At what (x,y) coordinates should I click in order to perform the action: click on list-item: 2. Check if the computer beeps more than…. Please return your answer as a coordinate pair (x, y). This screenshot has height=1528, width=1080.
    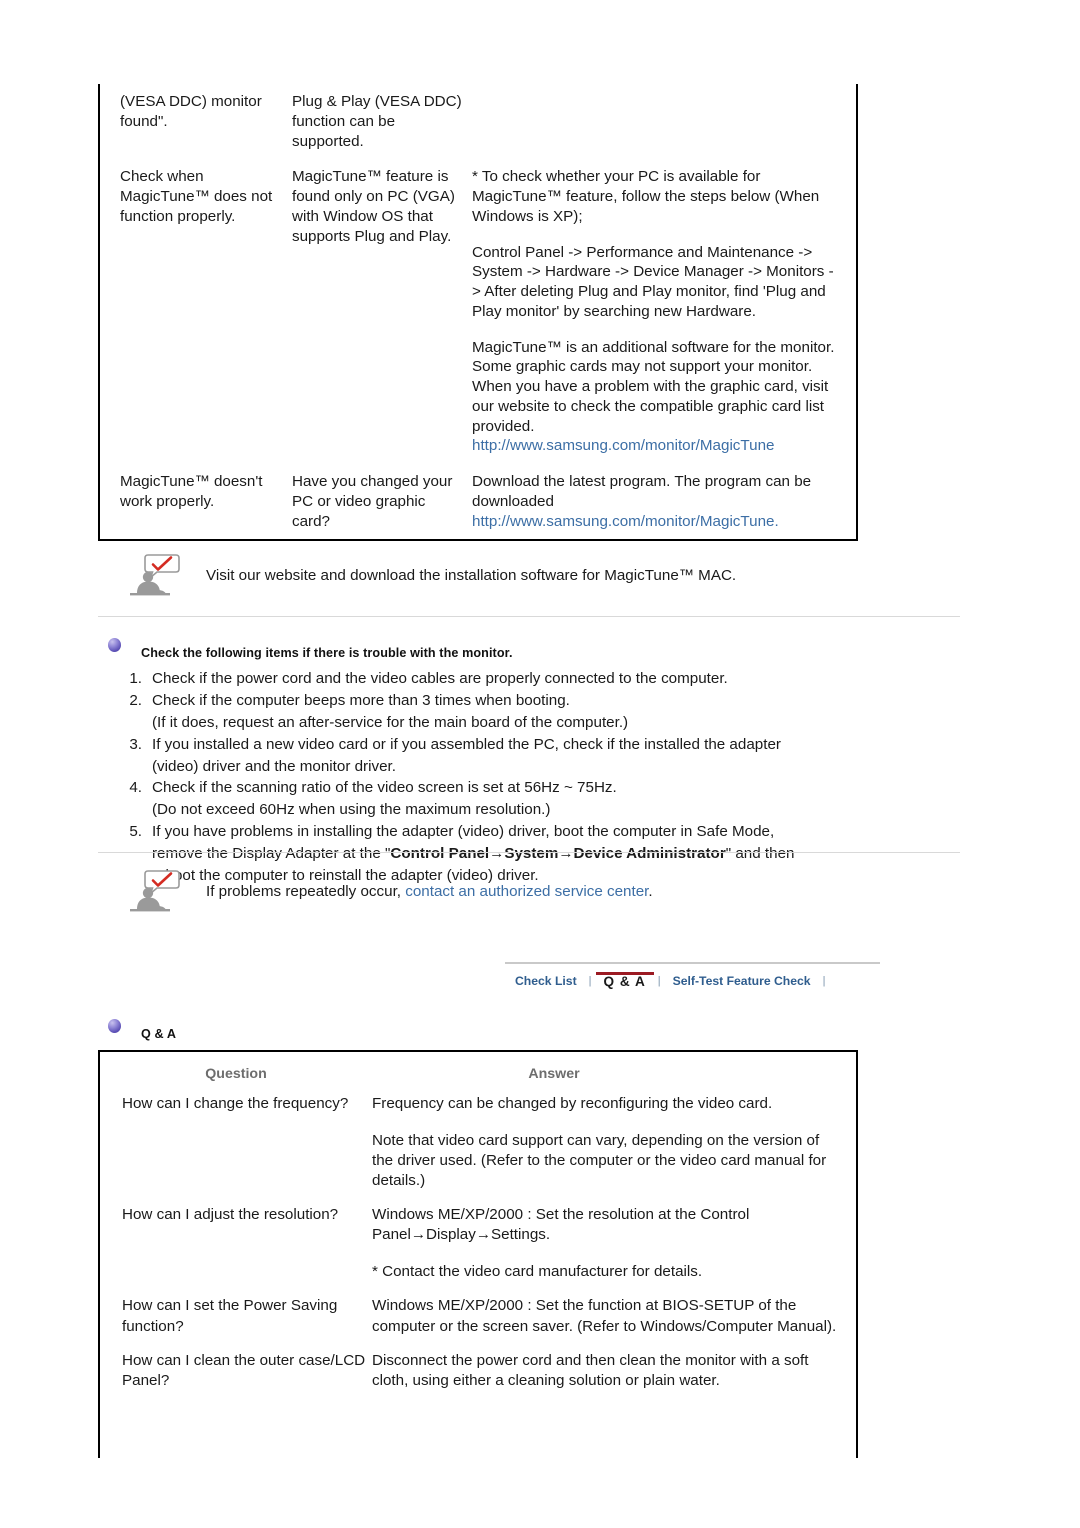
    Looking at the image, I should click on (524, 712).